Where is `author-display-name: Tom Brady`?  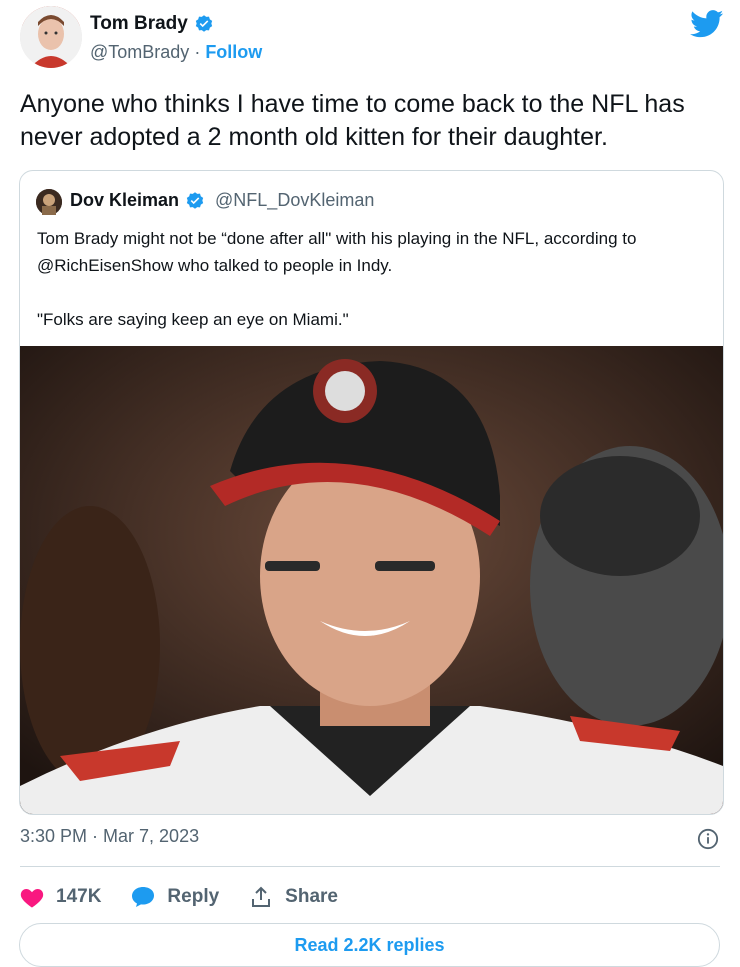
author-display-name: Tom Brady is located at coordinates (139, 24).